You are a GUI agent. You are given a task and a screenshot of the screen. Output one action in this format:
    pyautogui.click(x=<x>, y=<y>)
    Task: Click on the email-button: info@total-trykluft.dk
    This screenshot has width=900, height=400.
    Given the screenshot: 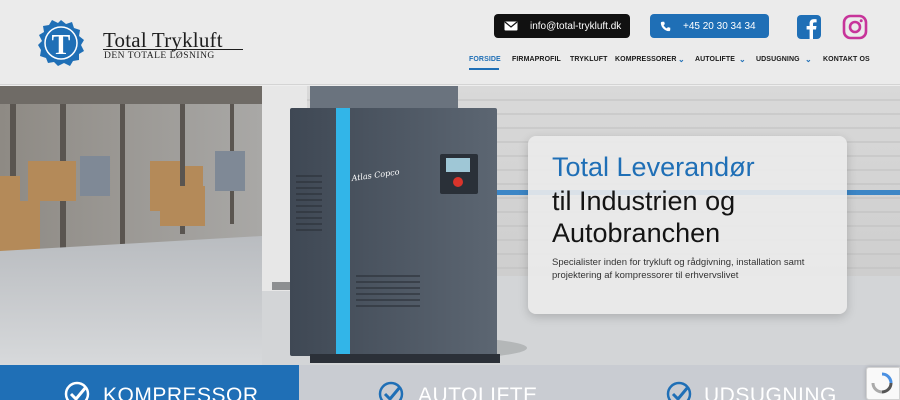 What is the action you would take?
    pyautogui.click(x=562, y=26)
    